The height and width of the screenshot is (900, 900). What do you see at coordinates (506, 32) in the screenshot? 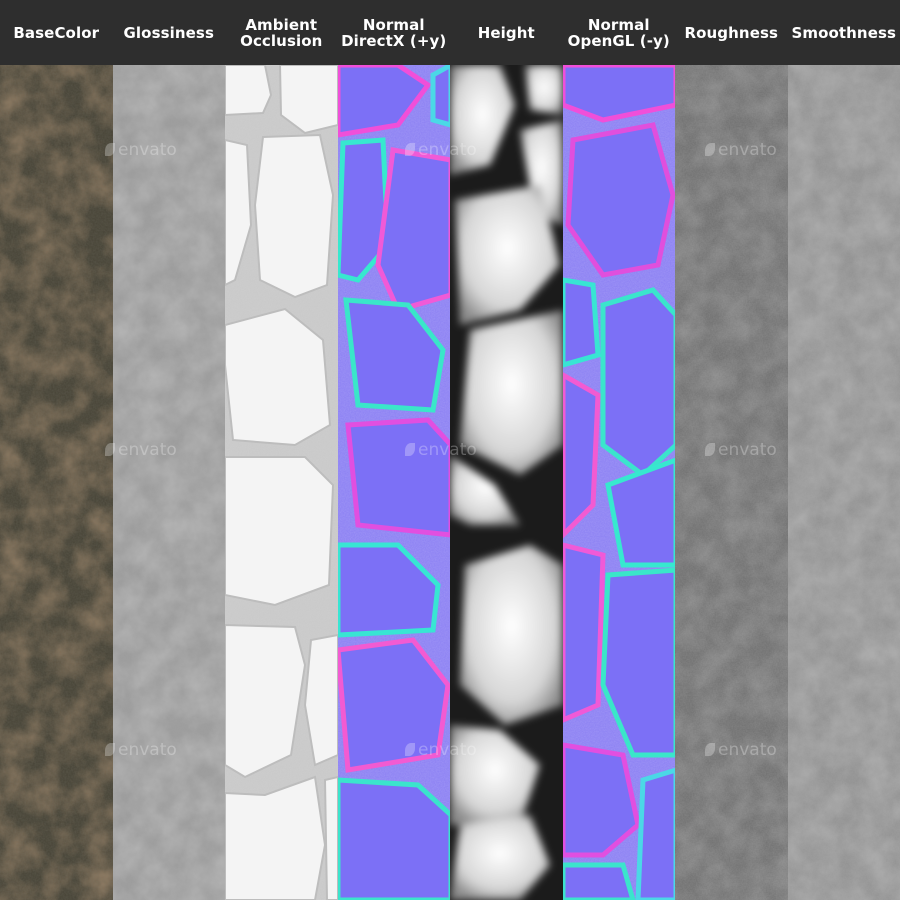
I see `column-label-height: Height` at bounding box center [506, 32].